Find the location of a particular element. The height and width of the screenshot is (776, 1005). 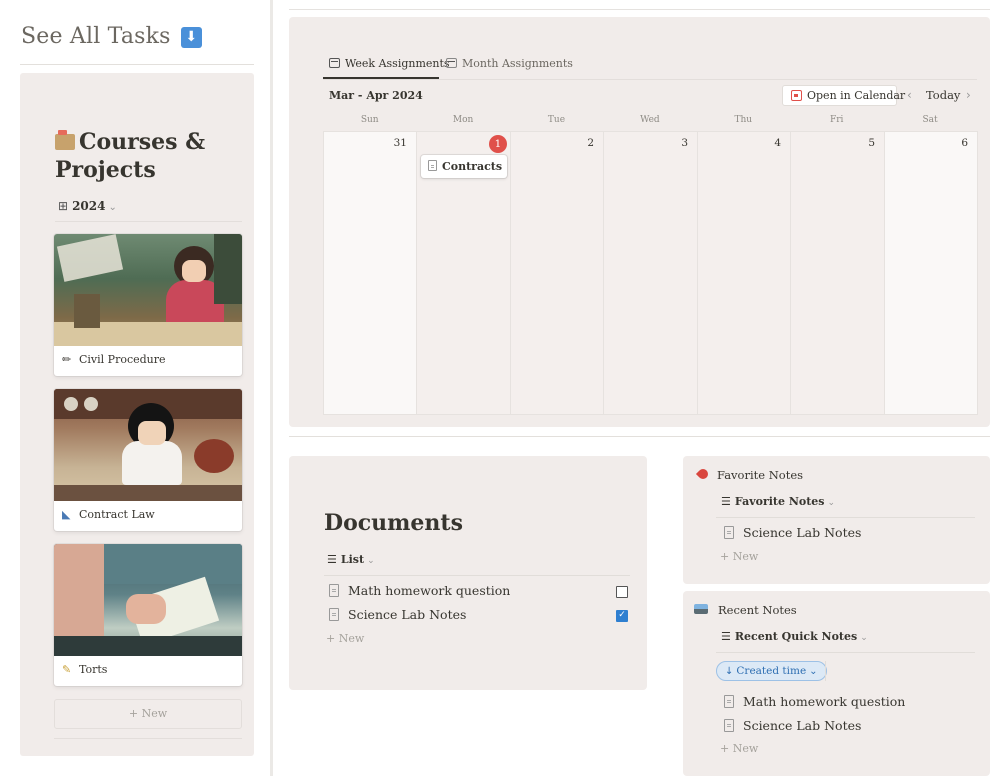

day-number: 31 is located at coordinates (400, 143).